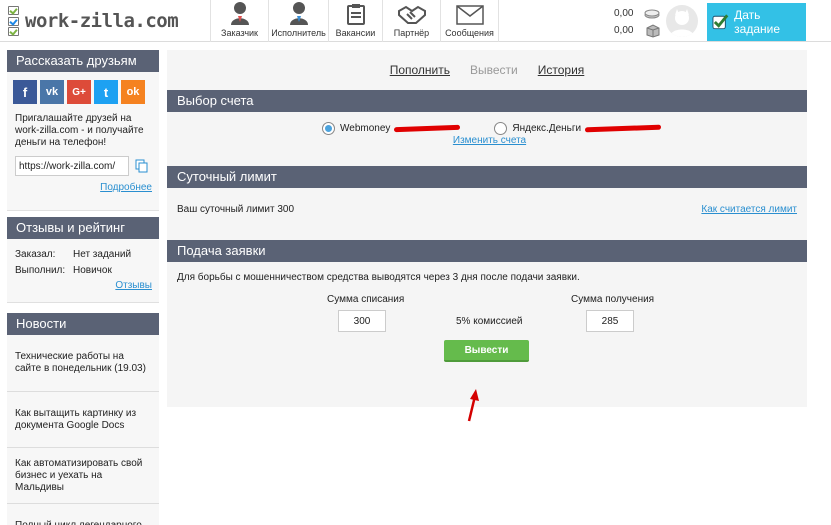 Image resolution: width=831 pixels, height=525 pixels. I want to click on nav-messages: Сообщения, so click(470, 21).